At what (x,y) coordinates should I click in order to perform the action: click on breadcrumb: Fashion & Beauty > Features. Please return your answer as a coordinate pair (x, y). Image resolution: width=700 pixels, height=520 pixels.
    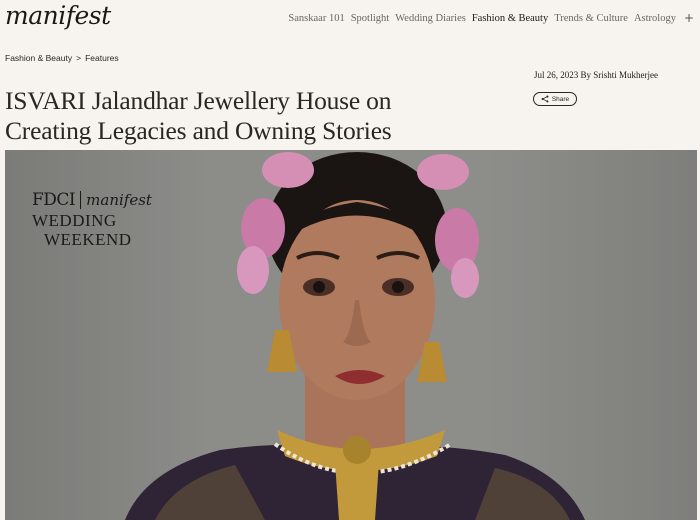
    Looking at the image, I should click on (62, 58).